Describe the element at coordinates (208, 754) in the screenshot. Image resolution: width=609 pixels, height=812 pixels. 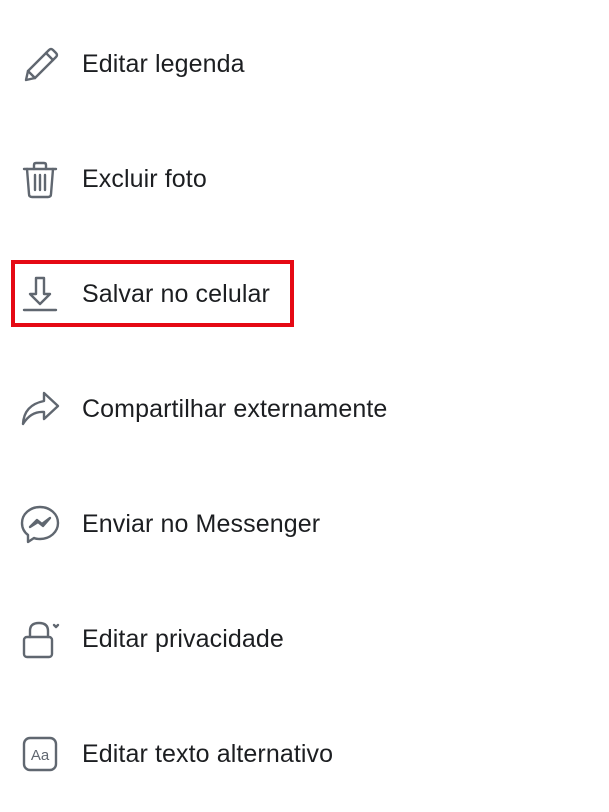
I see `menu-item-label: Editar texto alternativo` at that location.